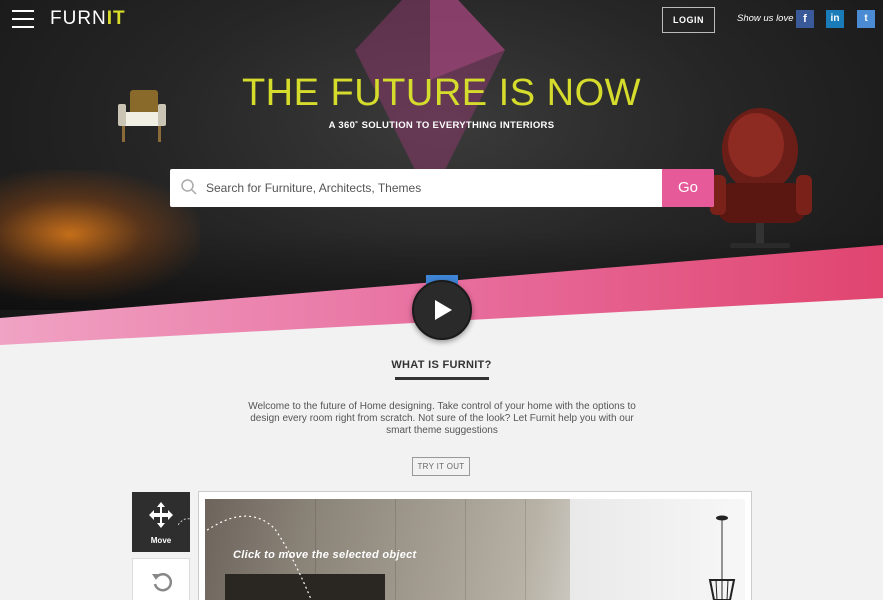 The image size is (883, 600). Describe the element at coordinates (722, 557) in the screenshot. I see `pendant-lamp-image` at that location.